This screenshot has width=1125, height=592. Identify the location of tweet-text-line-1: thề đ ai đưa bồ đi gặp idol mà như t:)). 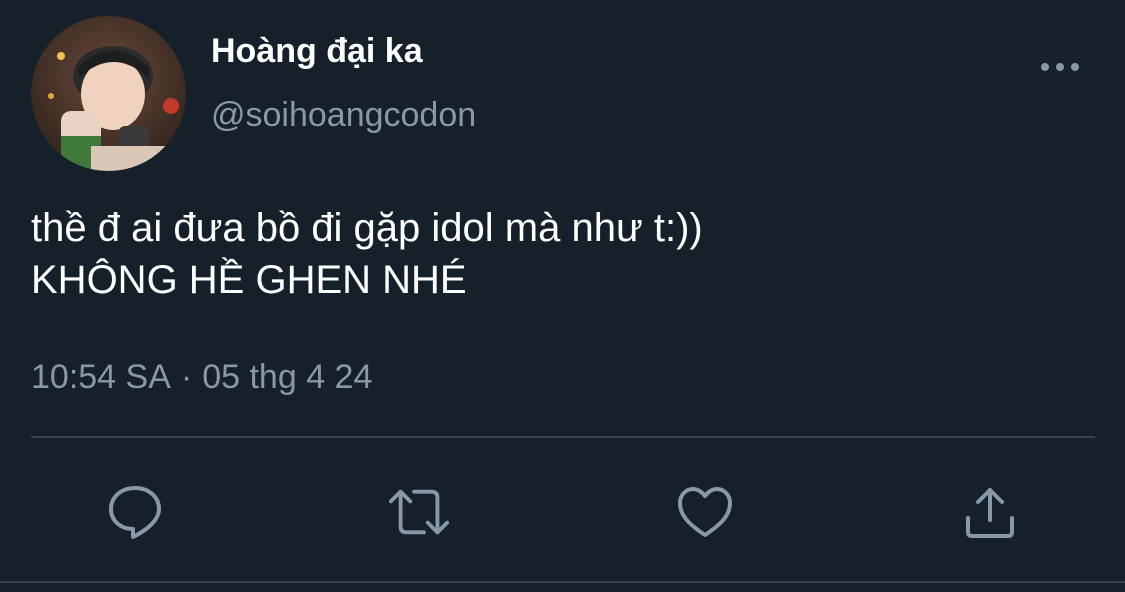
(367, 228).